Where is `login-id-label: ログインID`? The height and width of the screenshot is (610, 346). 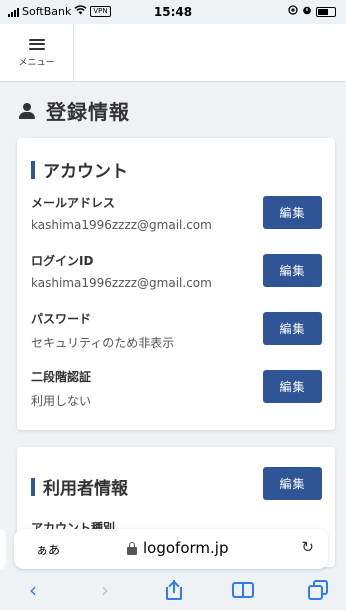 login-id-label: ログインID is located at coordinates (62, 261).